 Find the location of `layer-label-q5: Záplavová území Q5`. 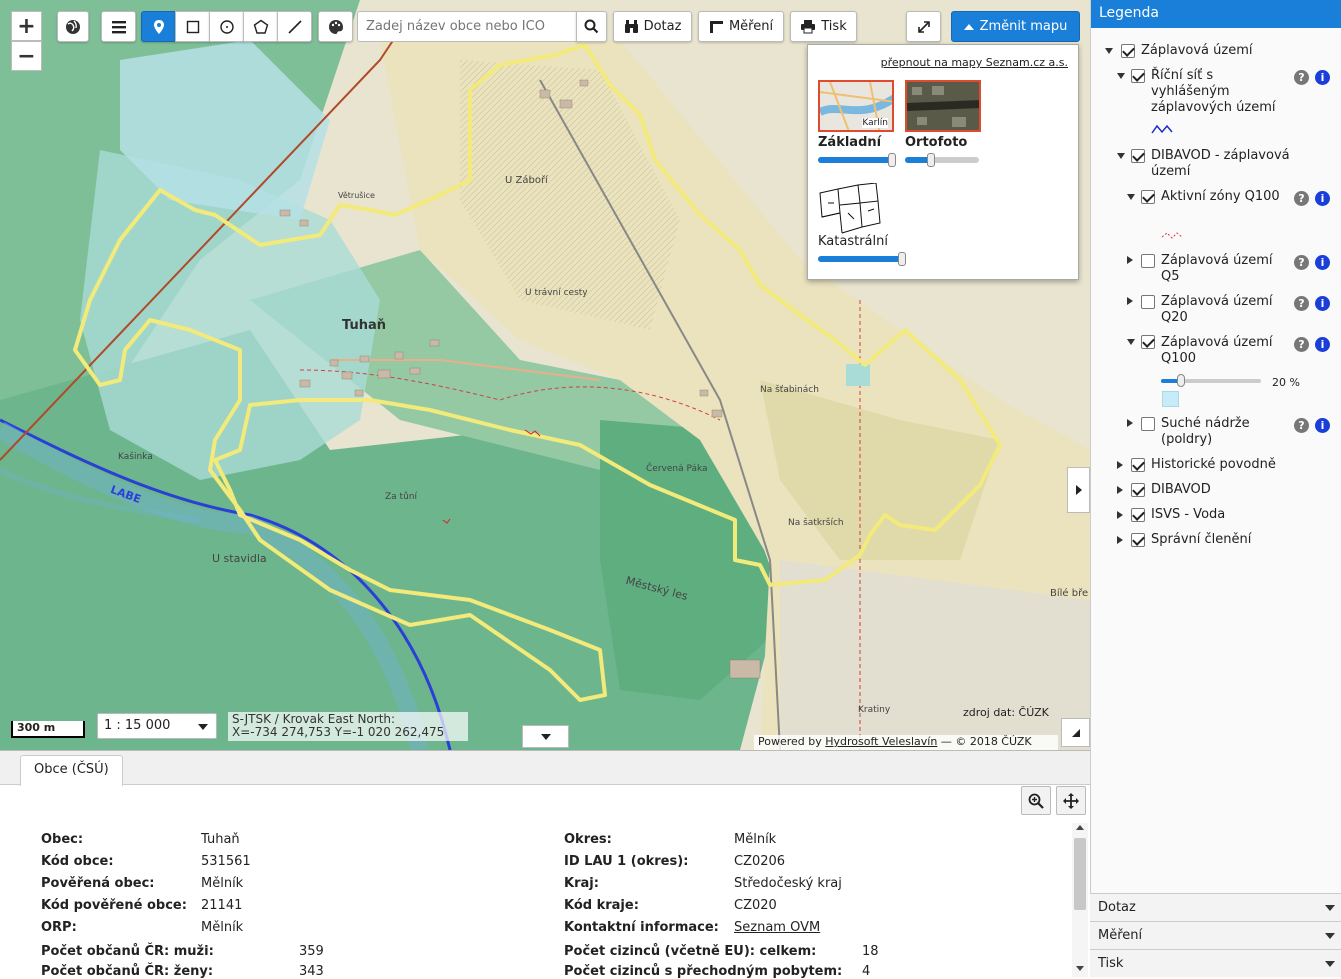

layer-label-q5: Záplavová území Q5 is located at coordinates (1217, 268).